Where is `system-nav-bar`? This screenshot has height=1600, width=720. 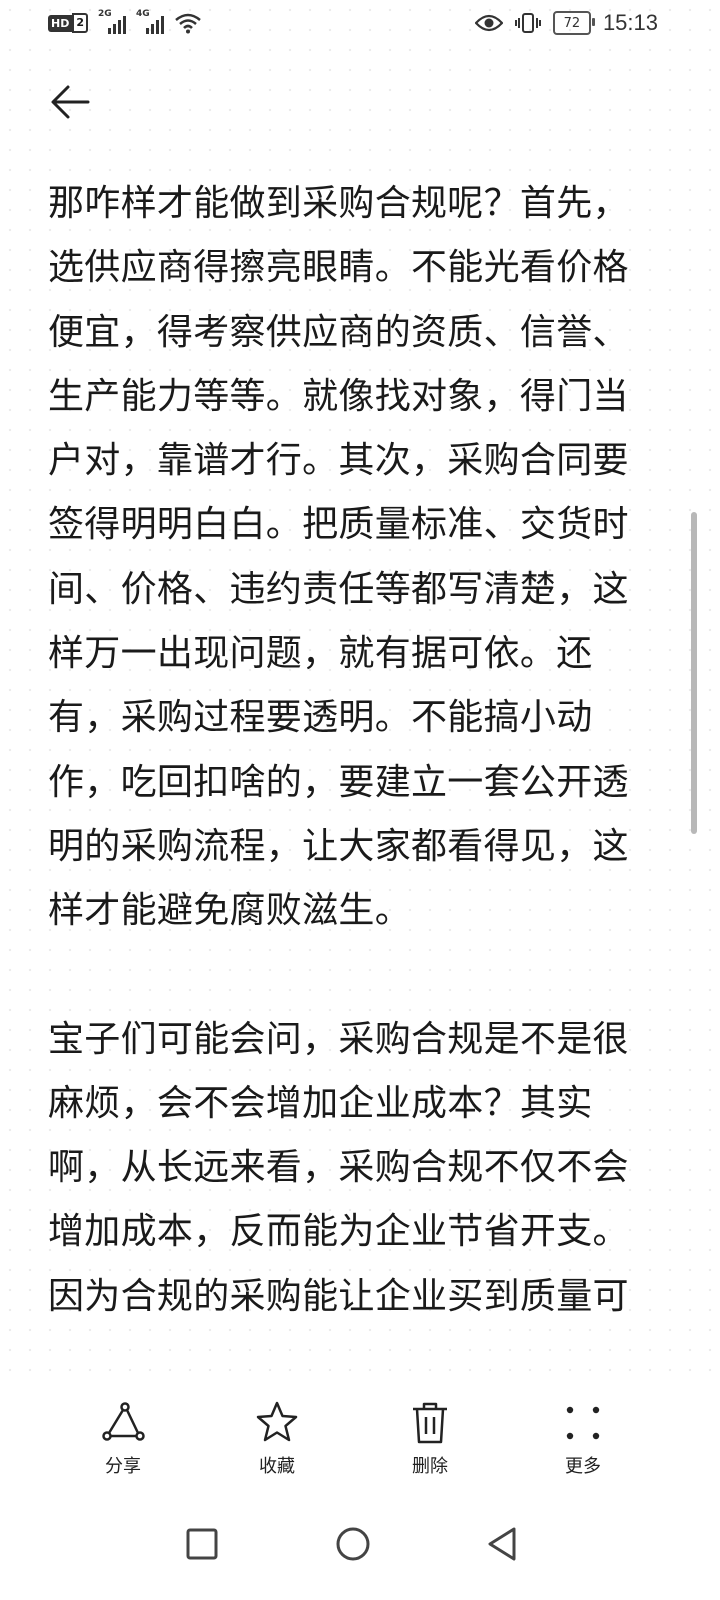
system-nav-bar is located at coordinates (360, 1544).